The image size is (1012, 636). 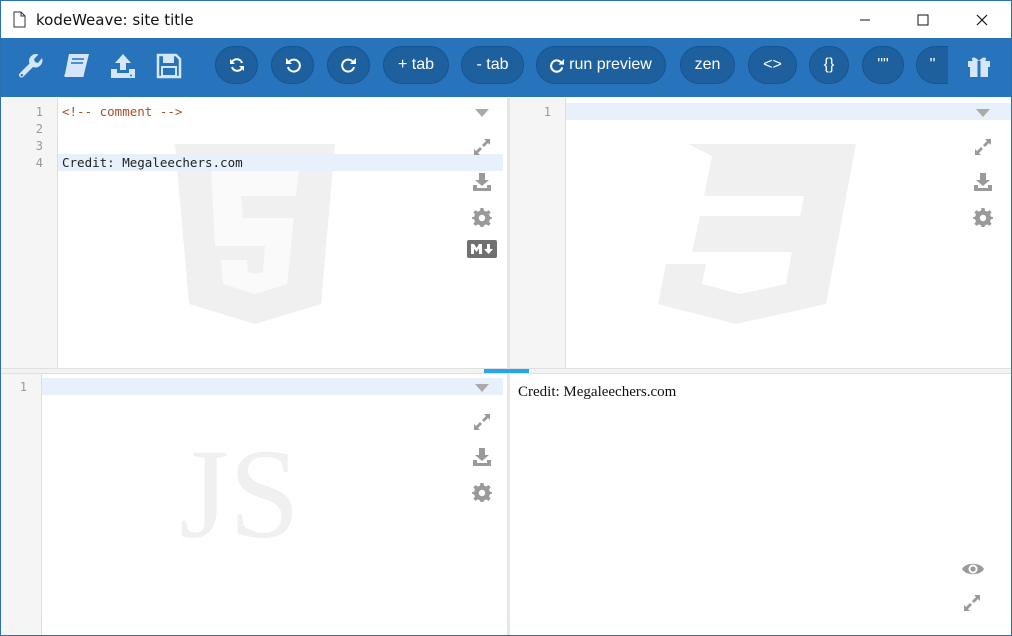 I want to click on gift-icon, so click(x=979, y=67).